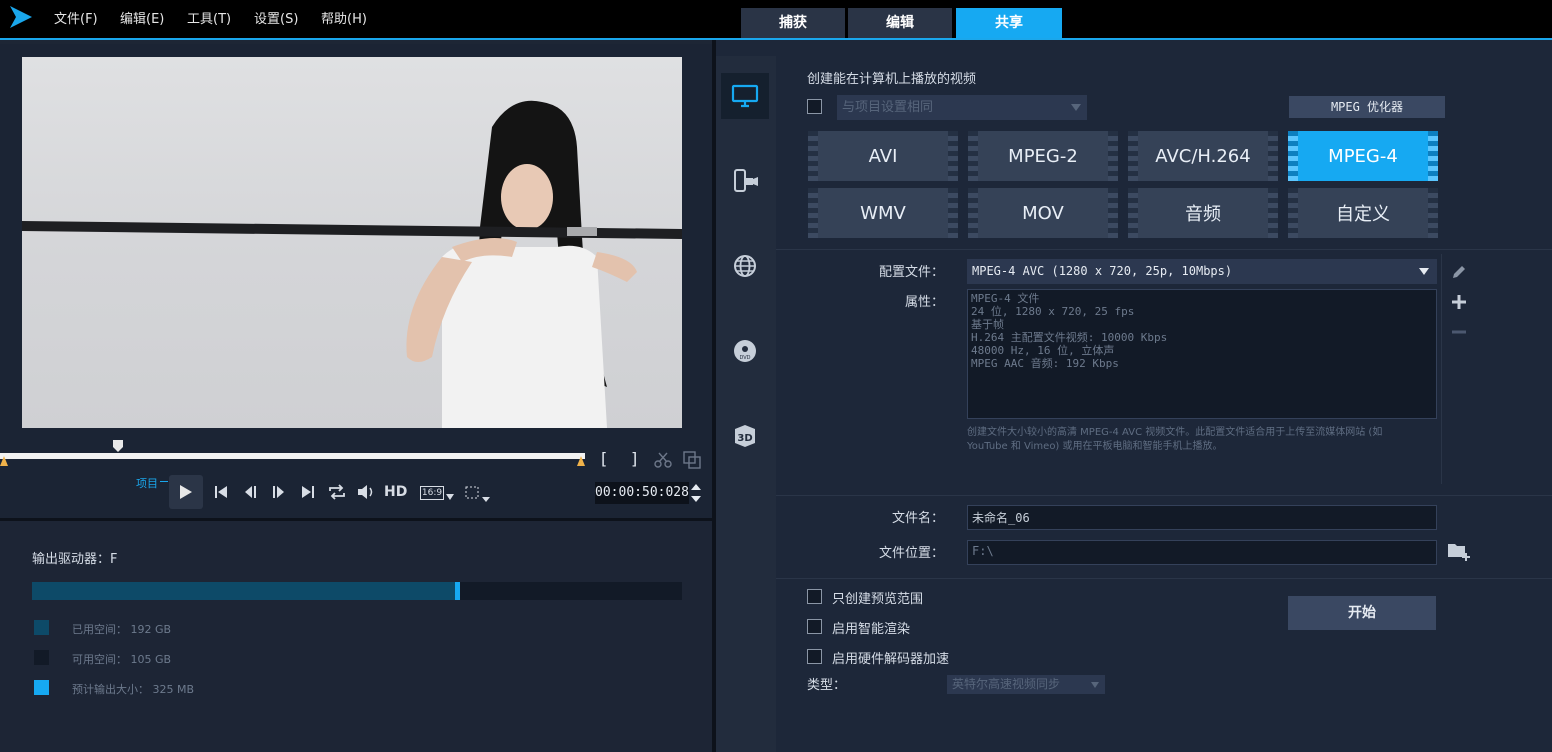 Image resolution: width=1552 pixels, height=752 pixels. What do you see at coordinates (1459, 302) in the screenshot?
I see `add-profile-icon` at bounding box center [1459, 302].